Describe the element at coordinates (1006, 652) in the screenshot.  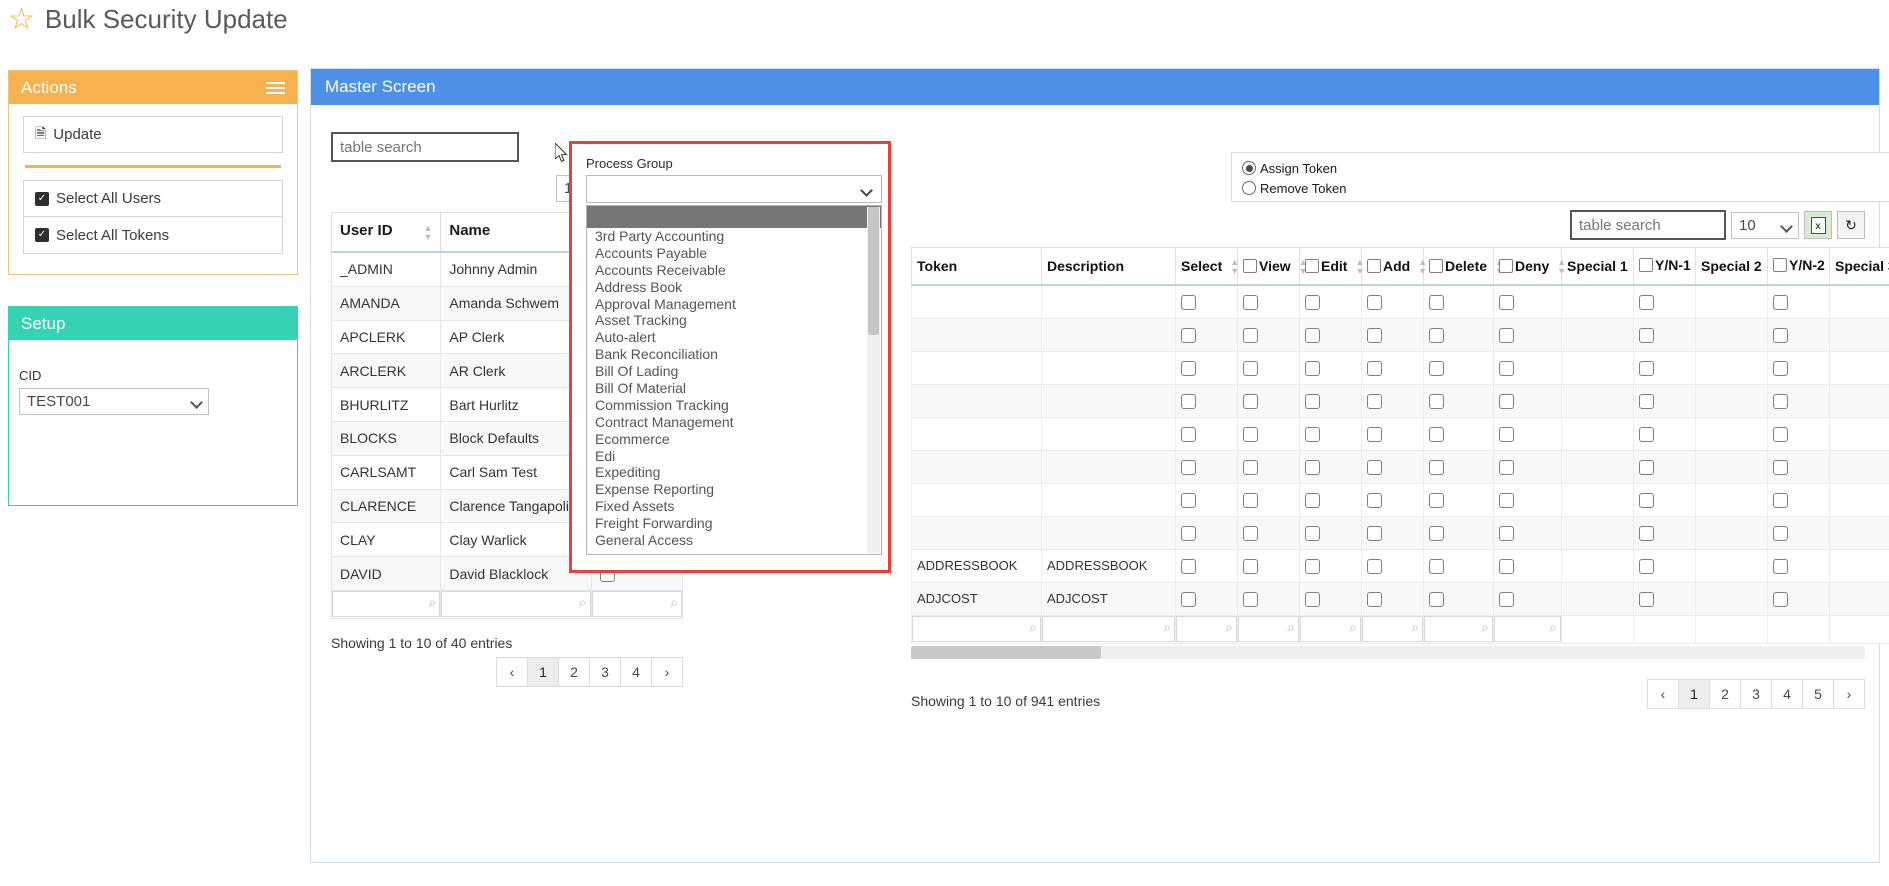
I see `scrollbar-thumb` at that location.